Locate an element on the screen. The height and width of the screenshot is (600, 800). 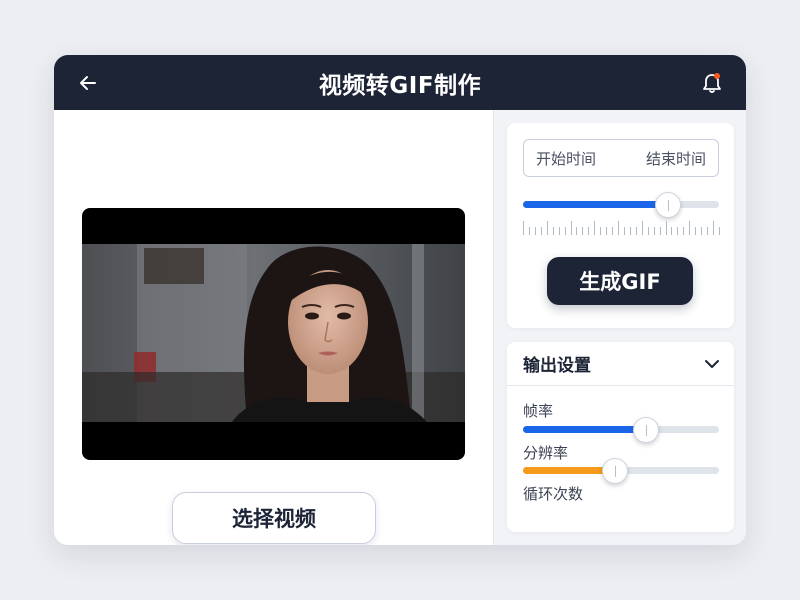
frame-rate-slider is located at coordinates (621, 430).